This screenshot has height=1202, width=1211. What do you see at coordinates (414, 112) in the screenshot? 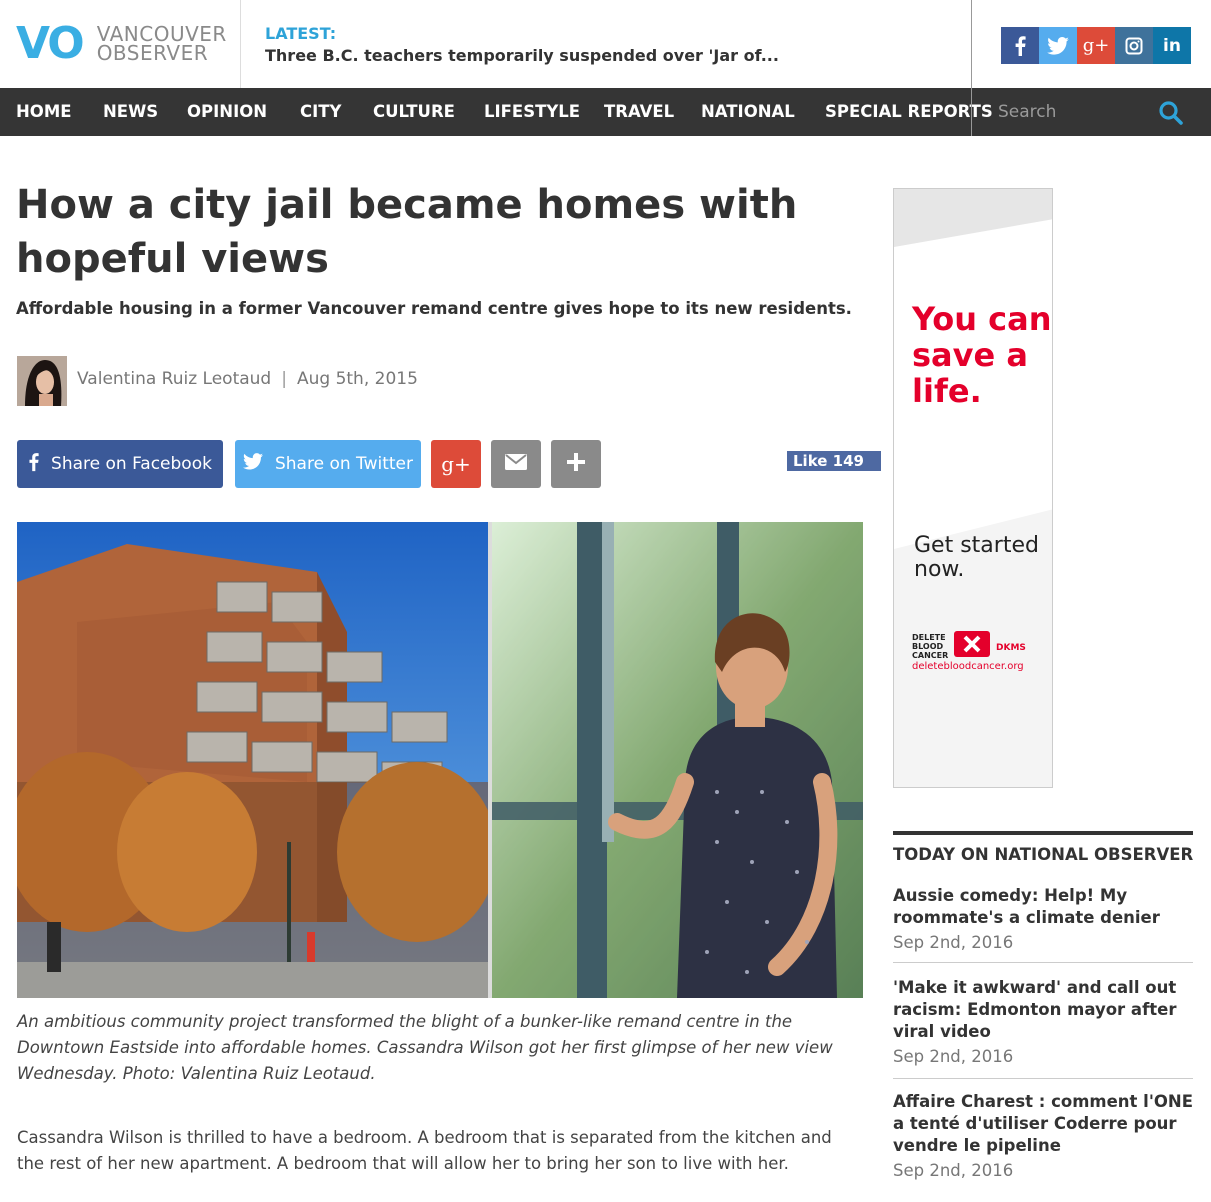
I see `nav-culture: CULTURE` at bounding box center [414, 112].